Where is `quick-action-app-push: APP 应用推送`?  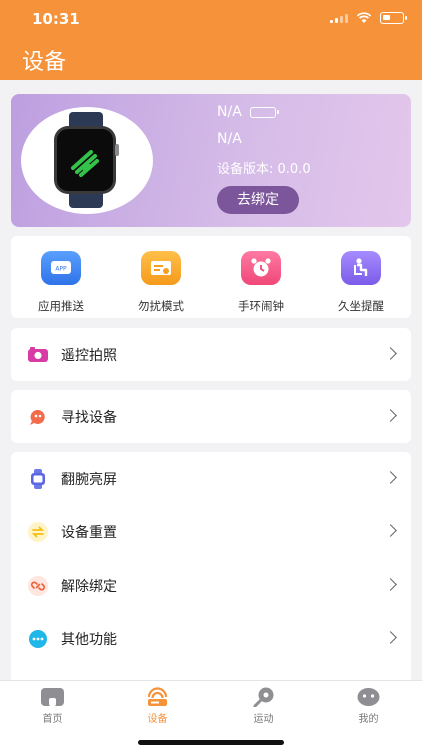
quick-action-app-push: APP 应用推送 is located at coordinates (61, 277).